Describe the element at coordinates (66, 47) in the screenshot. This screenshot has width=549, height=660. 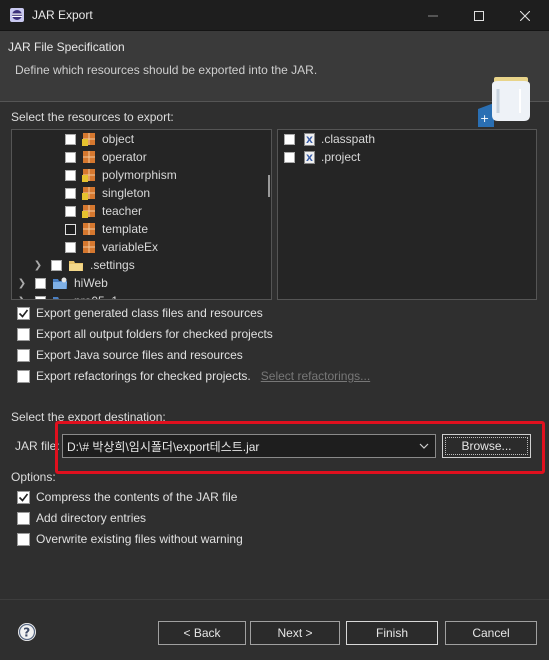
I see `page-title: JAR File Specification` at that location.